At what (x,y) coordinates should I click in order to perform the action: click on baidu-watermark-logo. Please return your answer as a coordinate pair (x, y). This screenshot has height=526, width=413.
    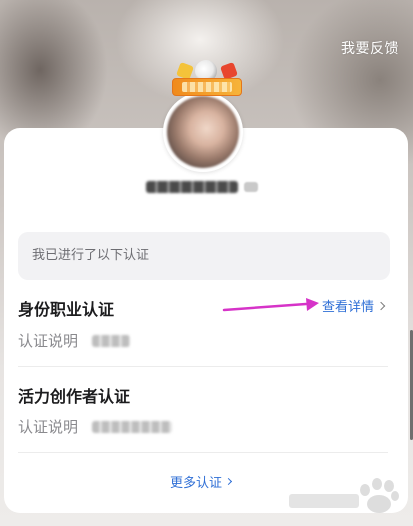
    Looking at the image, I should click on (344, 495).